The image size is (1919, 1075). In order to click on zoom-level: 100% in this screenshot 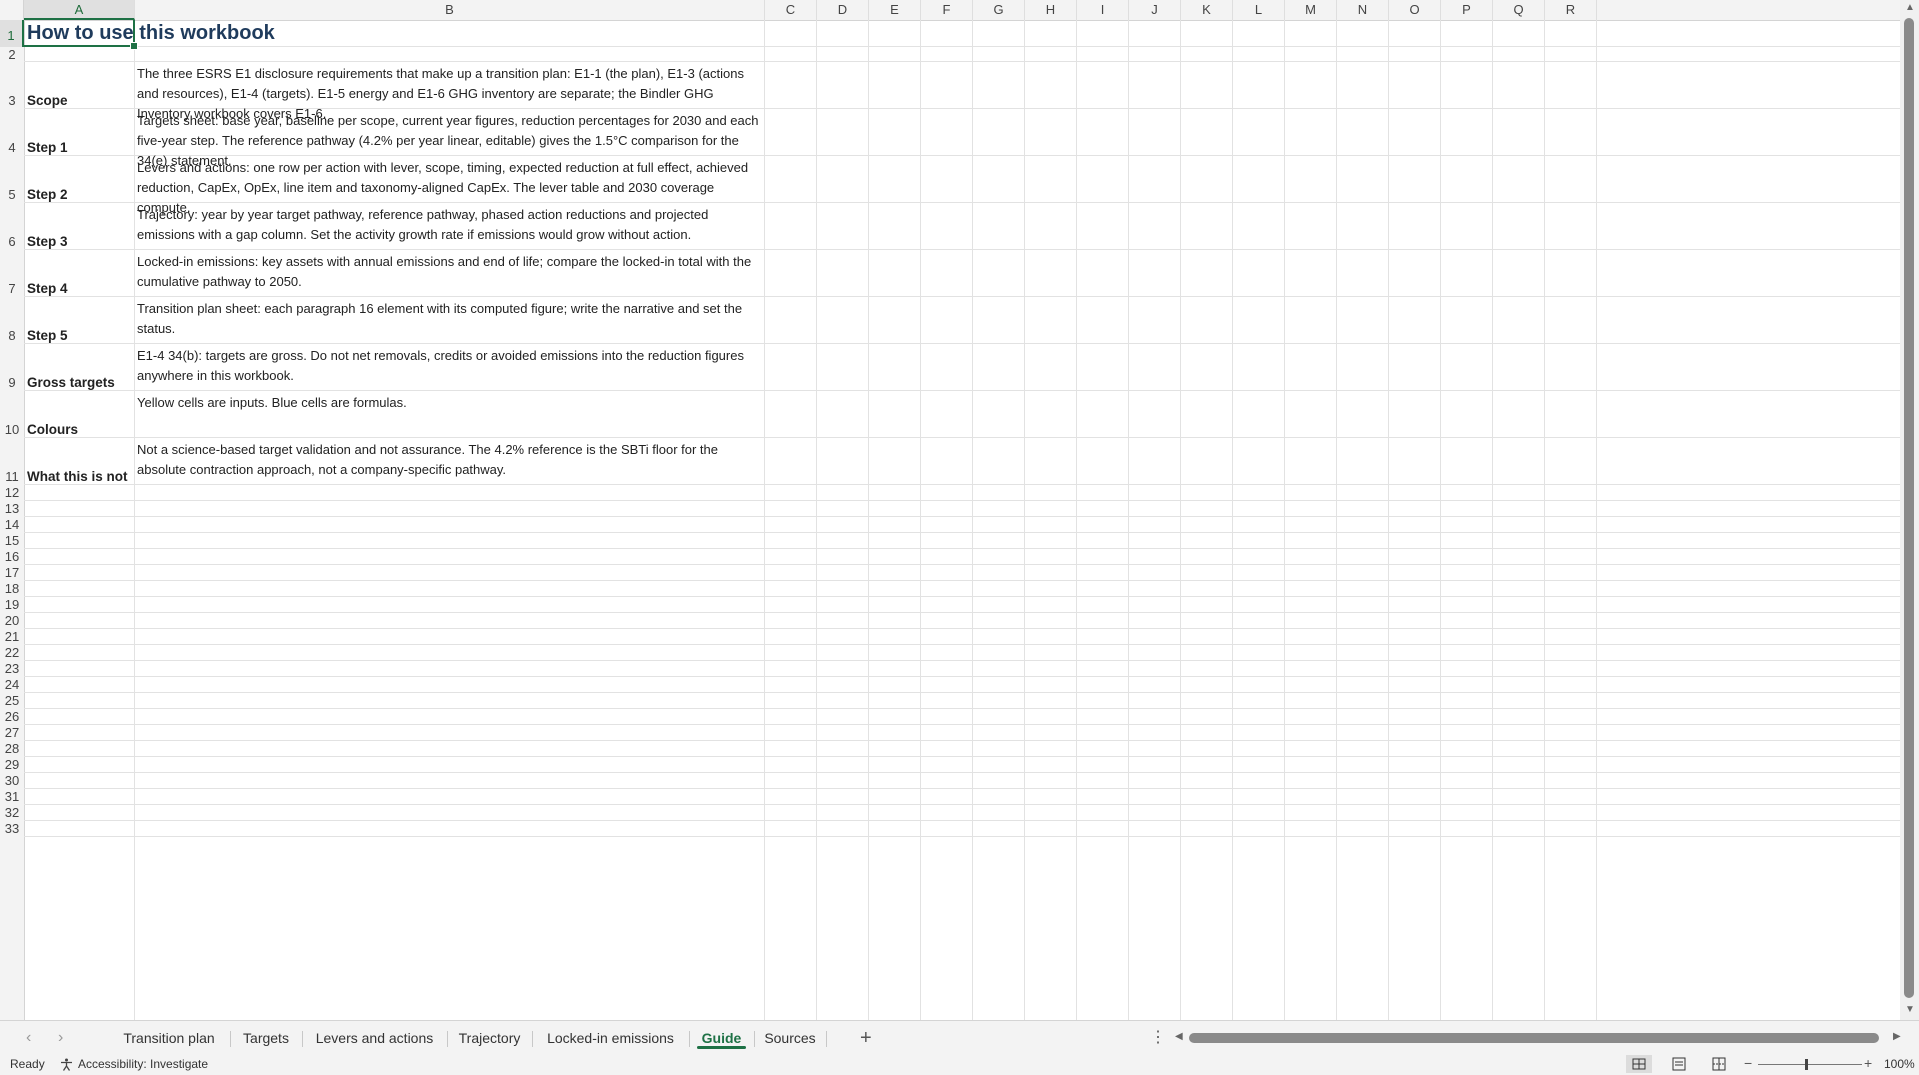, I will do `click(1899, 1064)`.